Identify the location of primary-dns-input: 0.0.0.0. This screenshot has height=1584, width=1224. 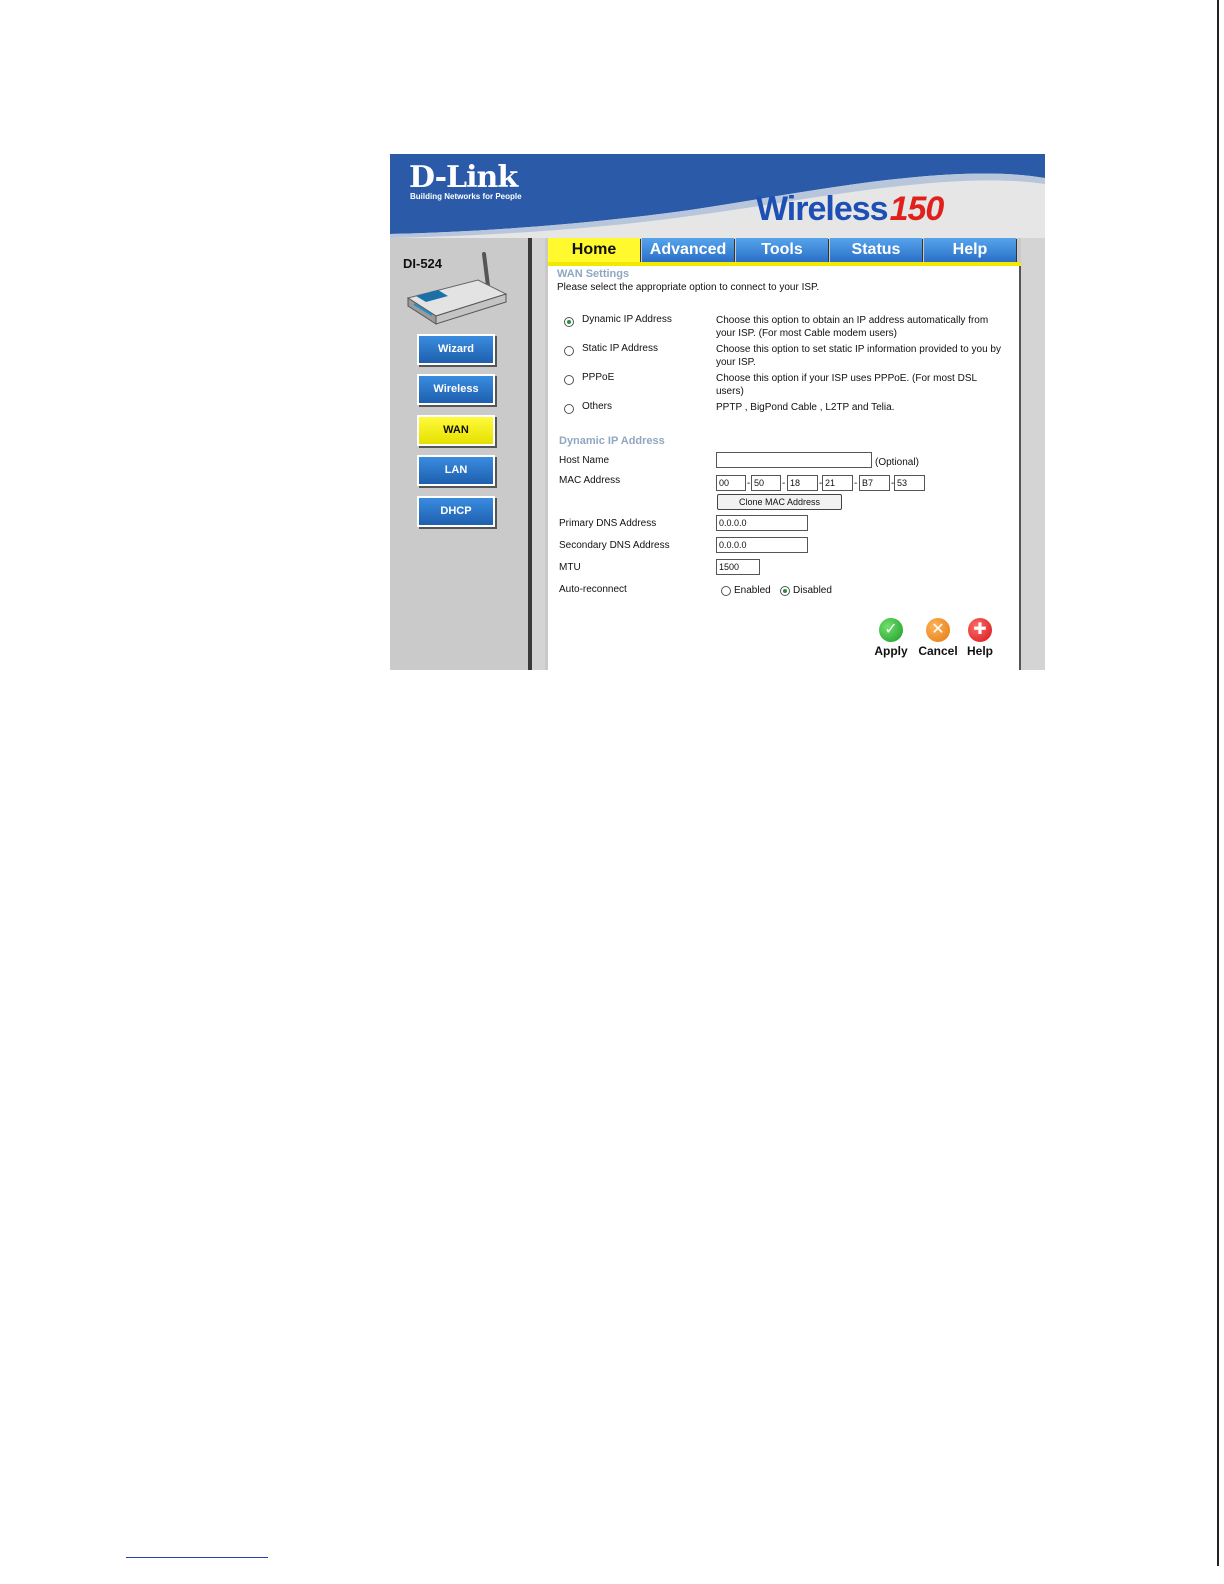
(762, 523).